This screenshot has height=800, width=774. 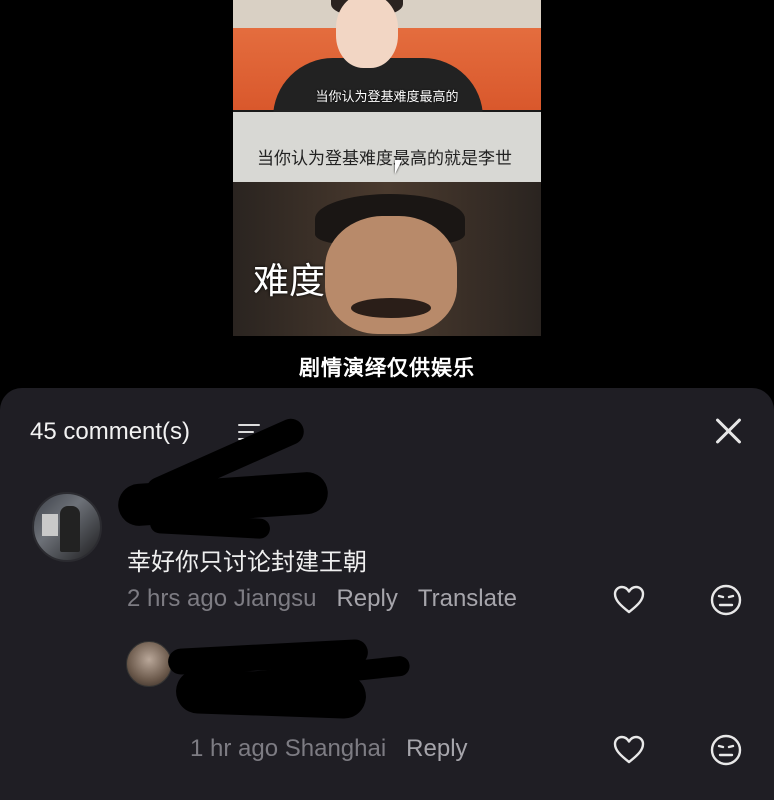 What do you see at coordinates (222, 598) in the screenshot?
I see `comment-time-location: 2 hrs ago Jiangsu` at bounding box center [222, 598].